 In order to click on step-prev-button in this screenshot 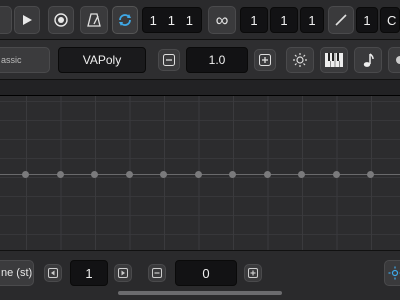, I will do `click(53, 273)`.